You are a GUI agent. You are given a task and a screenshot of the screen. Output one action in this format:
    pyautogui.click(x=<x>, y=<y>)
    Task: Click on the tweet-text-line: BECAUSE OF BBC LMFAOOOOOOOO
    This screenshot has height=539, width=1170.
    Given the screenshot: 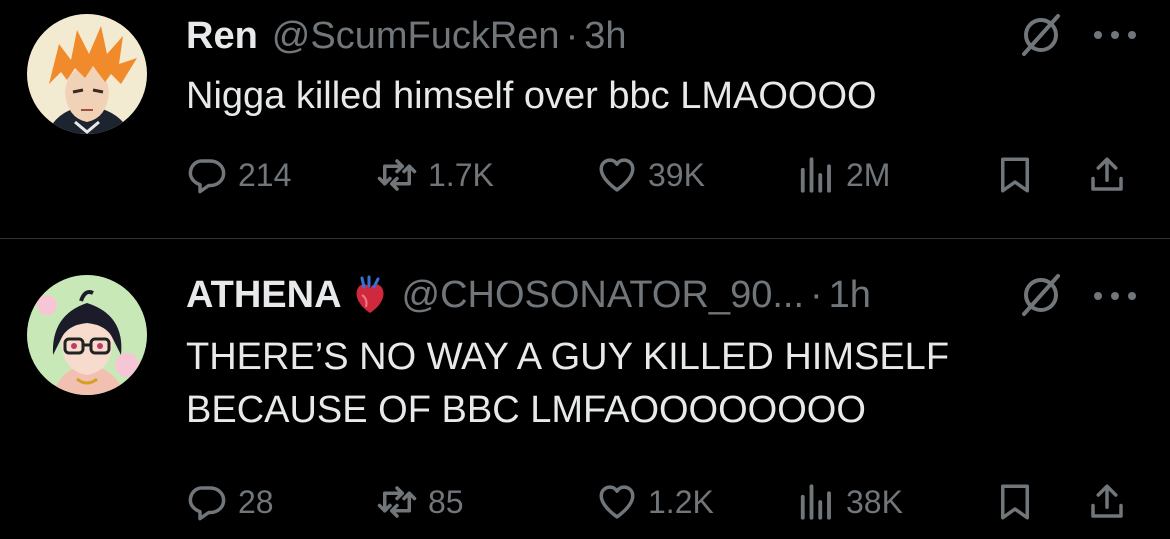 What is the action you would take?
    pyautogui.click(x=526, y=410)
    